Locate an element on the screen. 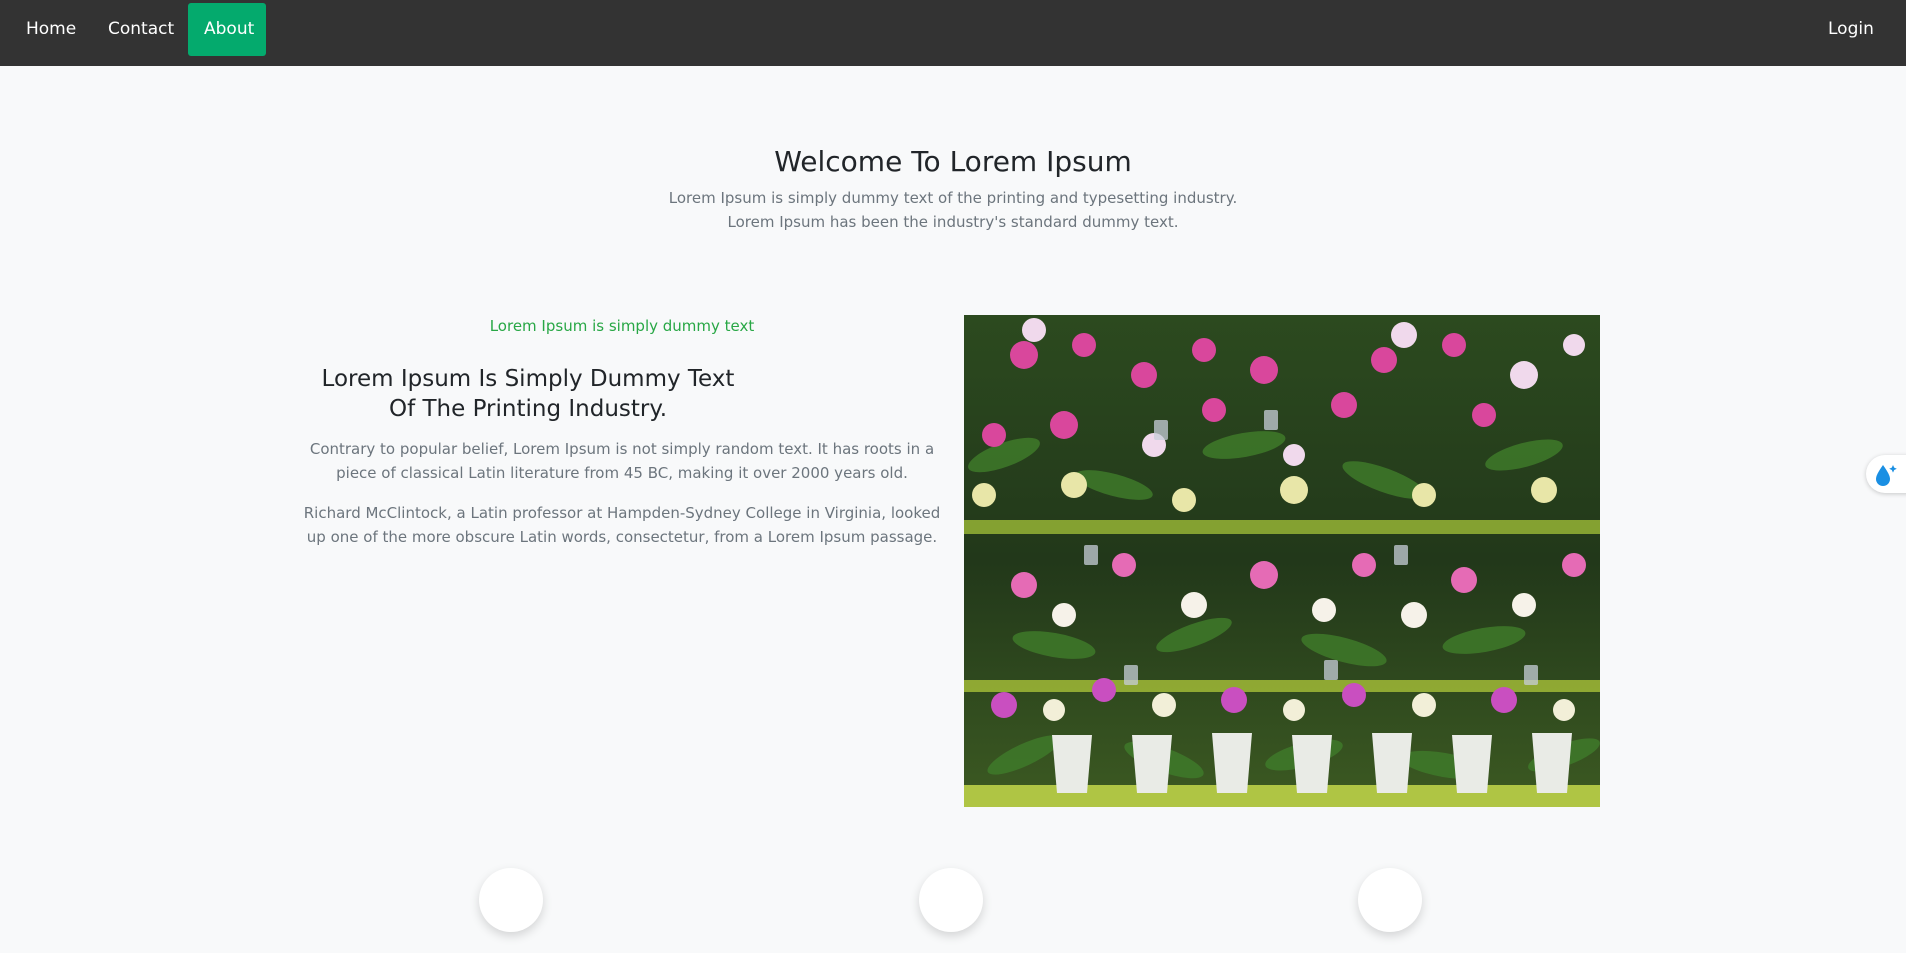 This screenshot has height=953, width=1906. floating-widget-button is located at coordinates (1886, 474).